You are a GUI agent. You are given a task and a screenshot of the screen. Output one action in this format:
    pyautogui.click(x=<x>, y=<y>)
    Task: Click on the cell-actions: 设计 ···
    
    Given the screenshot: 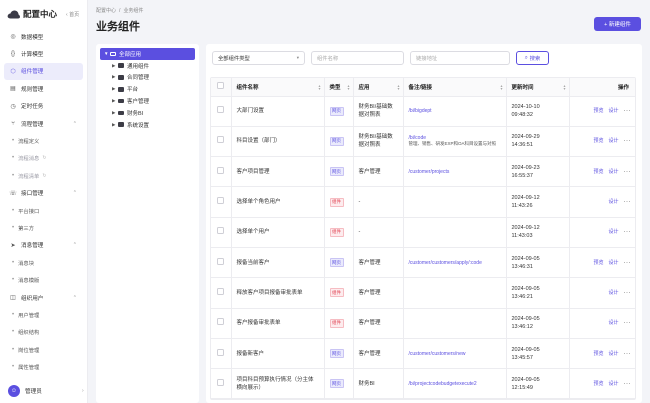 What is the action you would take?
    pyautogui.click(x=602, y=232)
    